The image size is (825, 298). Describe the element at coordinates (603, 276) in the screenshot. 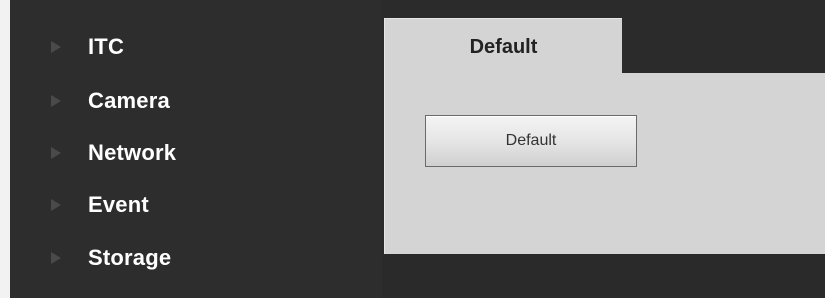

I see `bottom-background` at that location.